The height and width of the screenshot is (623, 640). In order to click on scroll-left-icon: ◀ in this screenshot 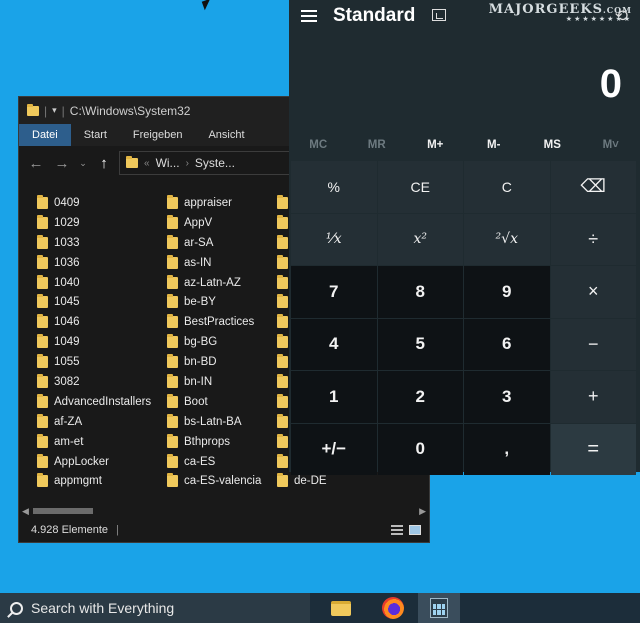, I will do `click(25, 511)`.